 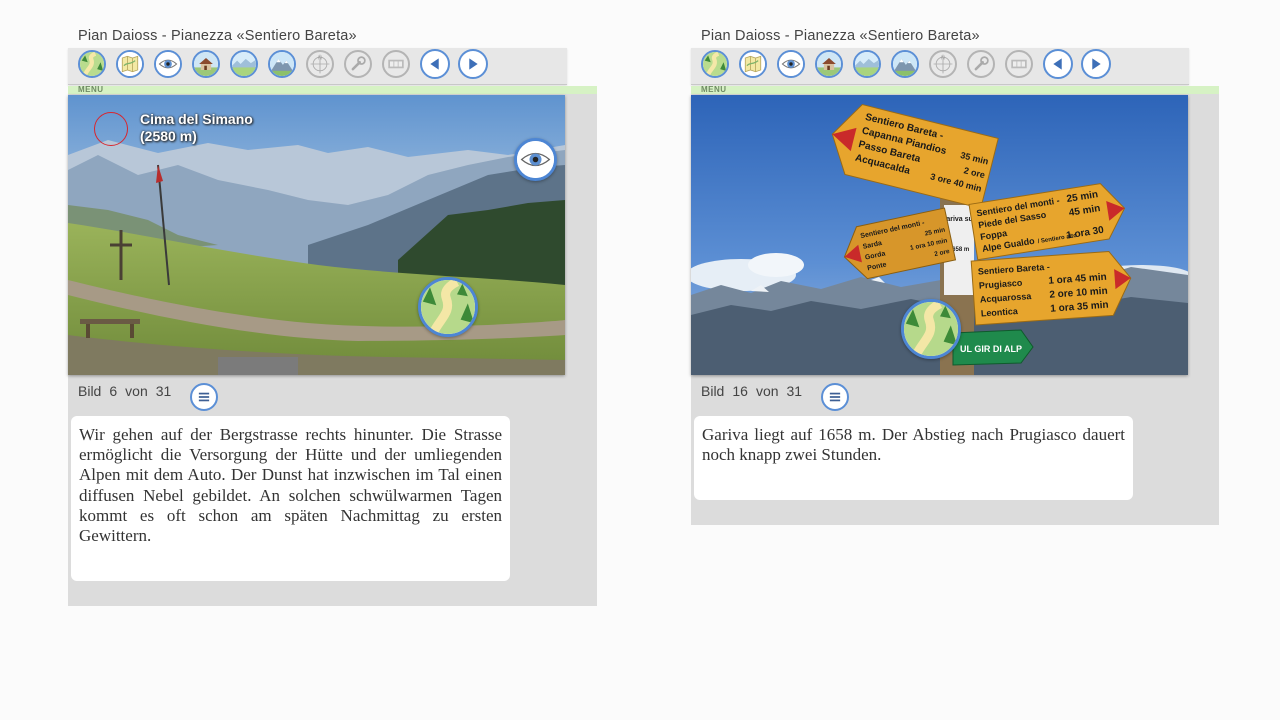 What do you see at coordinates (955, 90) in the screenshot?
I see `right-menu-strip` at bounding box center [955, 90].